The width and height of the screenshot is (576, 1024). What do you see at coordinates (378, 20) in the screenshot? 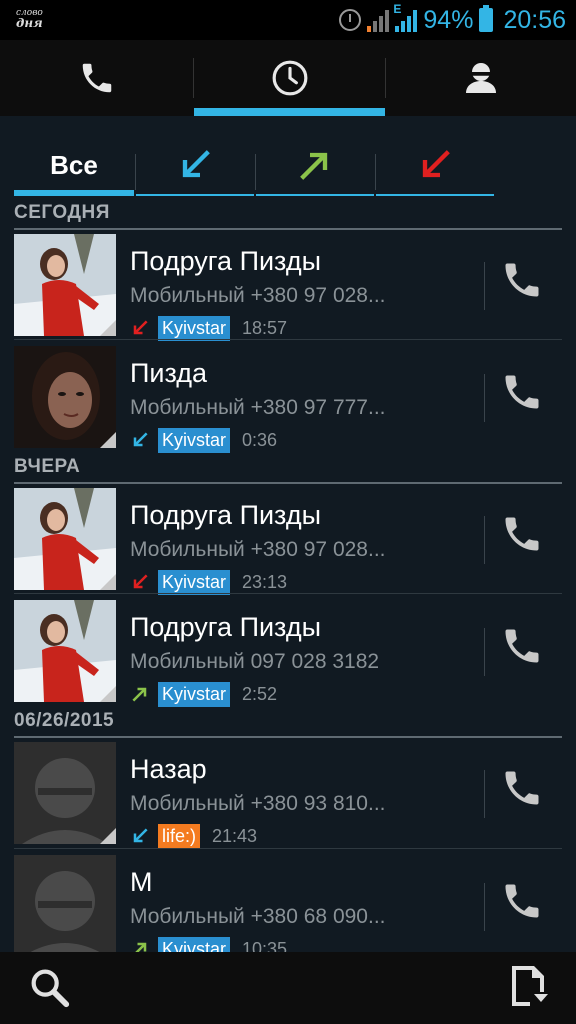
I see `signal-icon-sim1` at bounding box center [378, 20].